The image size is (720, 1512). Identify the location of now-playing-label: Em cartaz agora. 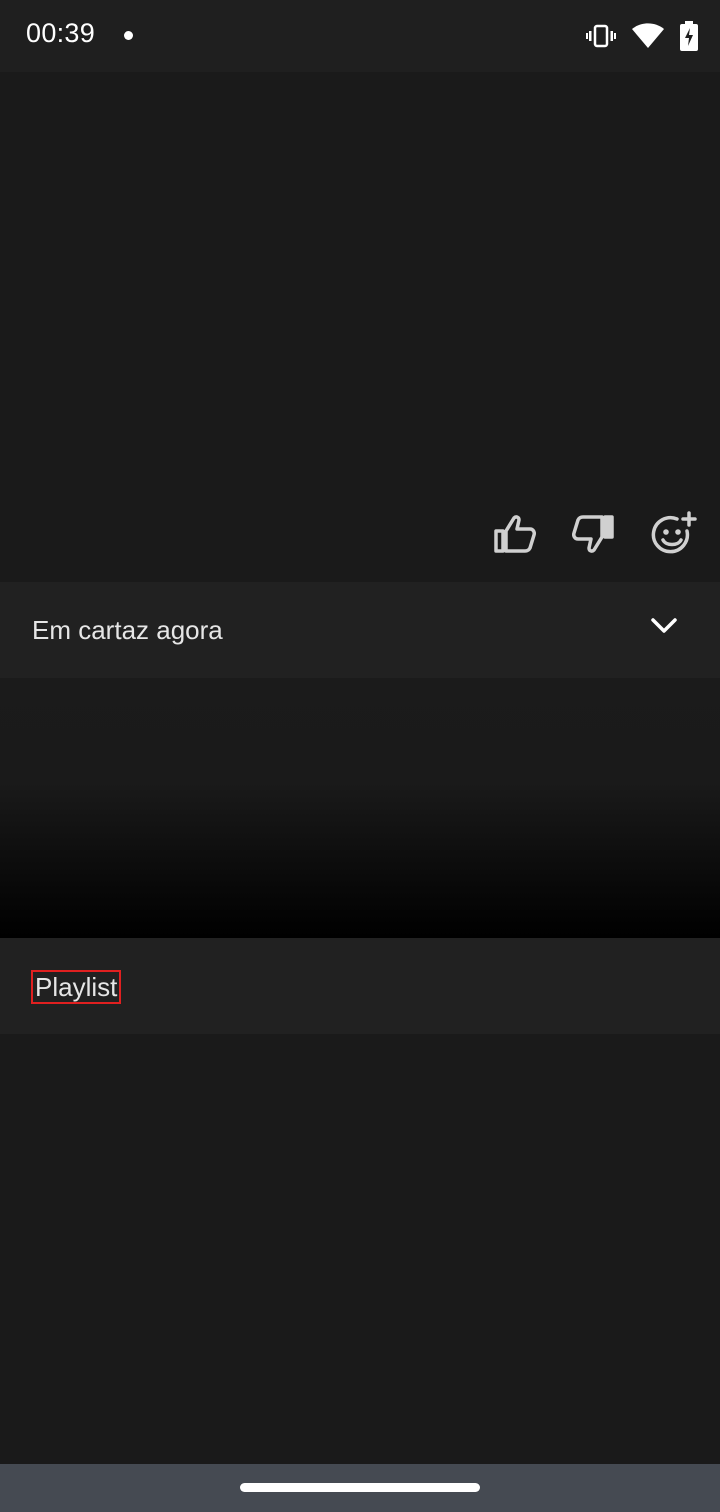
(127, 630).